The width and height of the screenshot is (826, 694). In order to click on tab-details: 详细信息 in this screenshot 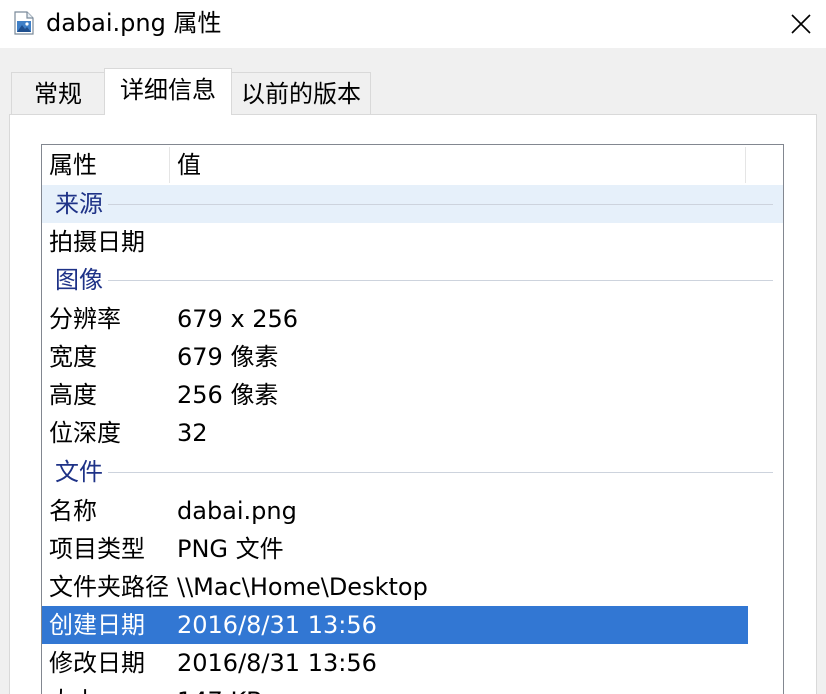, I will do `click(168, 91)`.